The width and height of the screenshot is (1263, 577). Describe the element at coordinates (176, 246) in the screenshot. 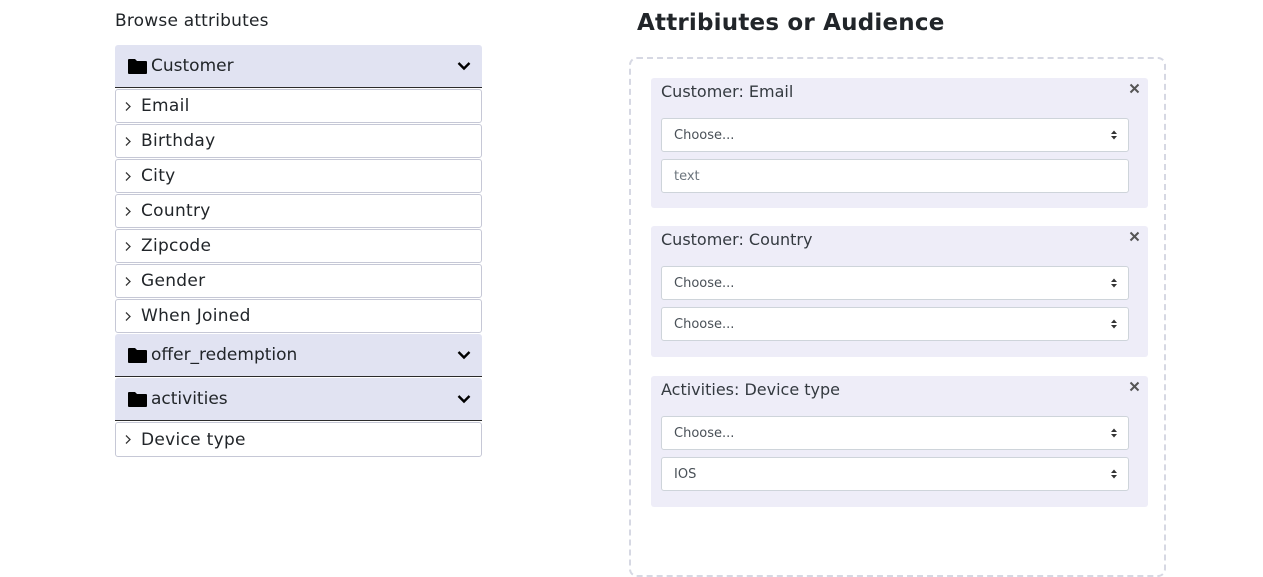

I see `attribute-label: Zipcode` at that location.